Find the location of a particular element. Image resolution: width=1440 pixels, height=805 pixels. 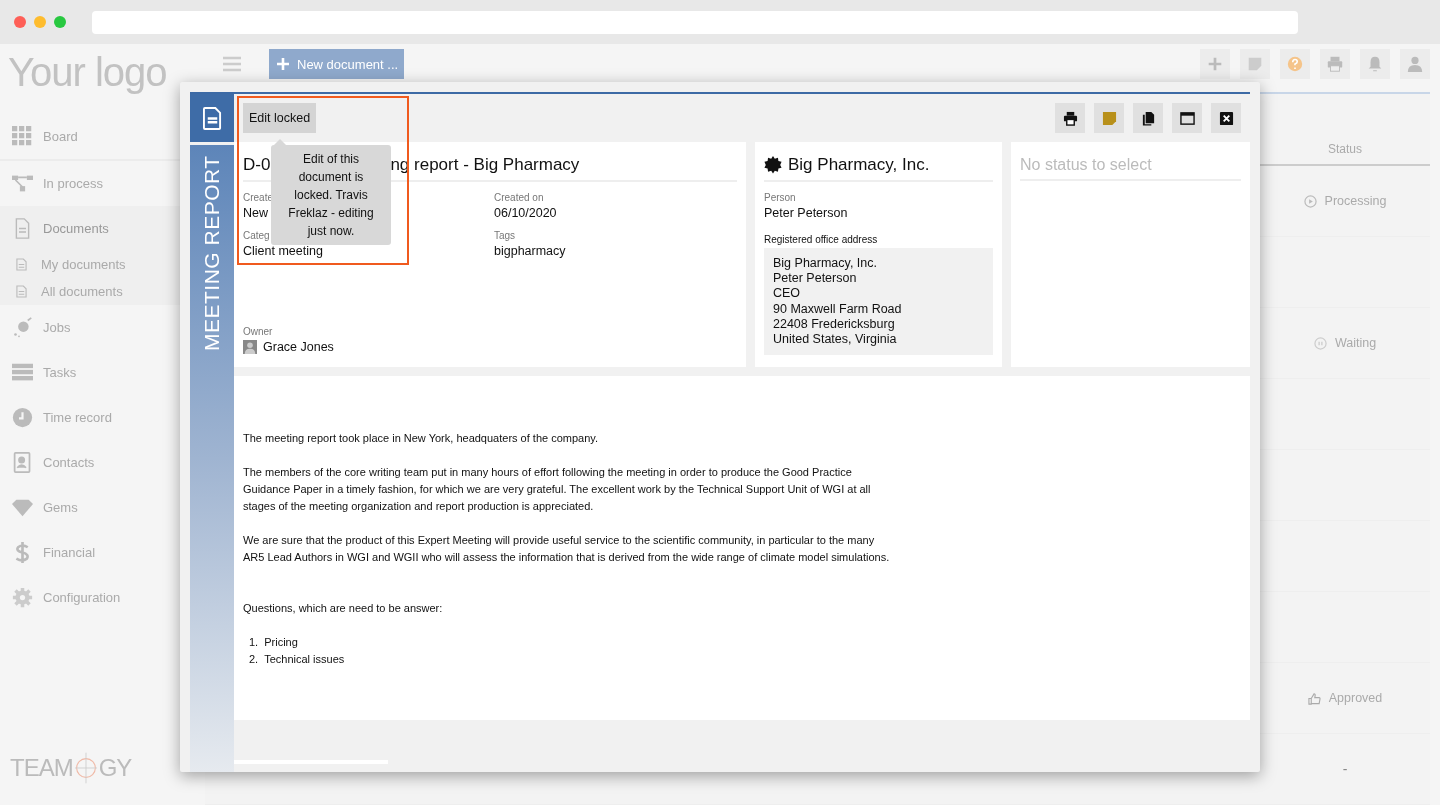

print-button is located at coordinates (1070, 118).